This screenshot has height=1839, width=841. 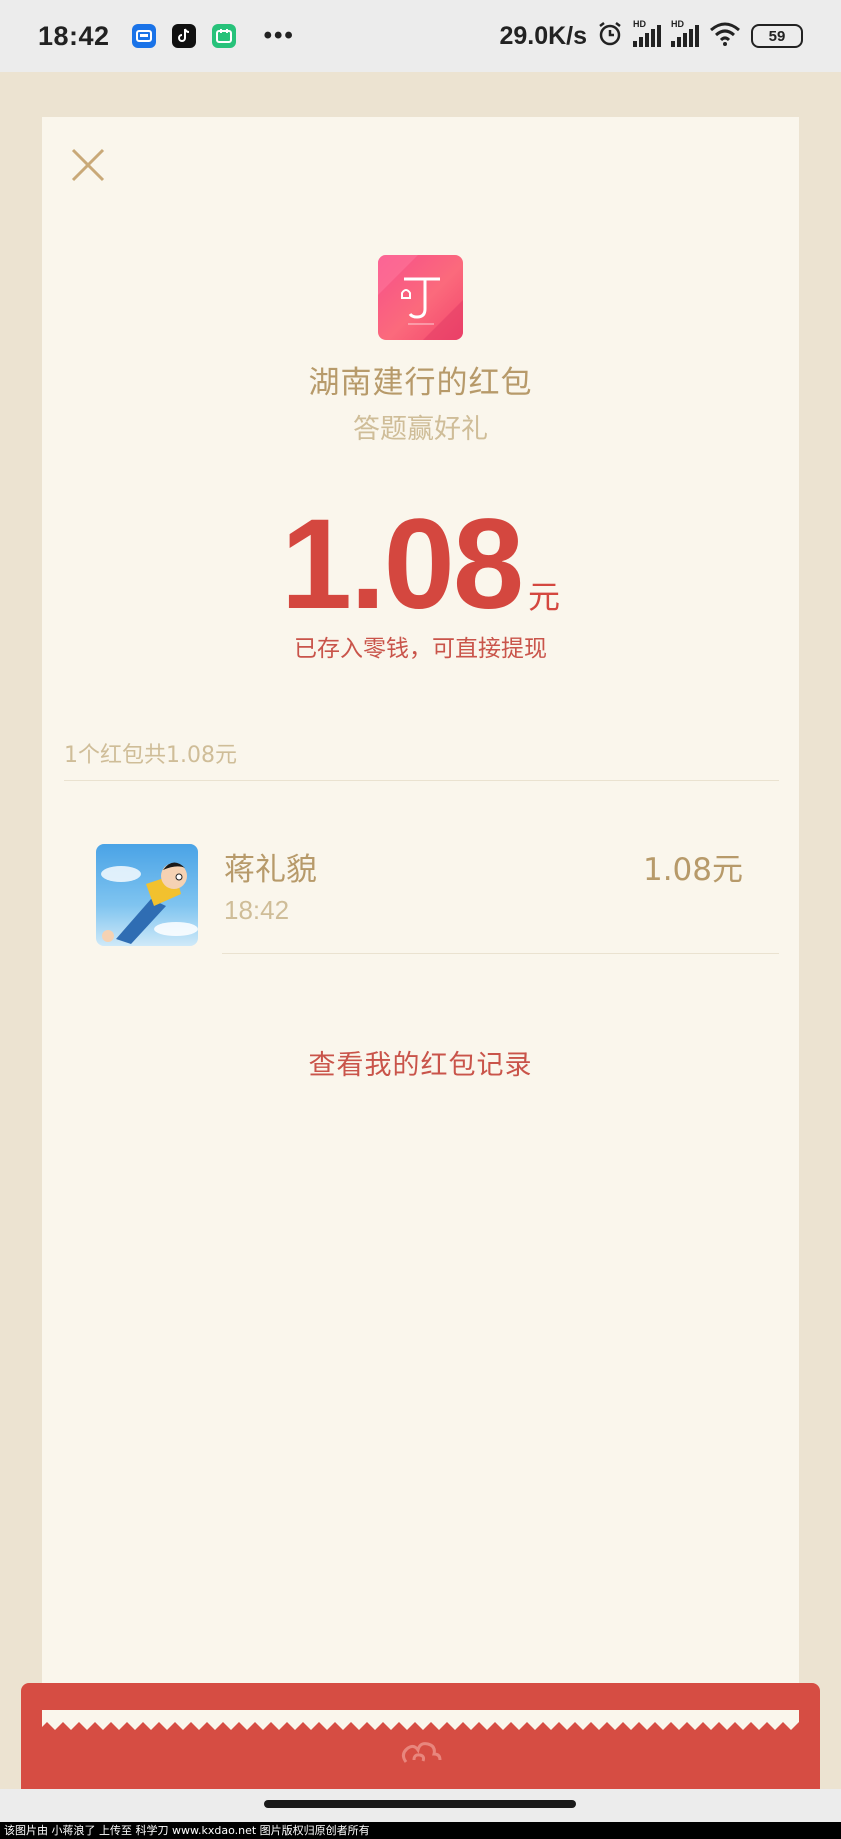 What do you see at coordinates (647, 33) in the screenshot?
I see `signal-icon-1: HD` at bounding box center [647, 33].